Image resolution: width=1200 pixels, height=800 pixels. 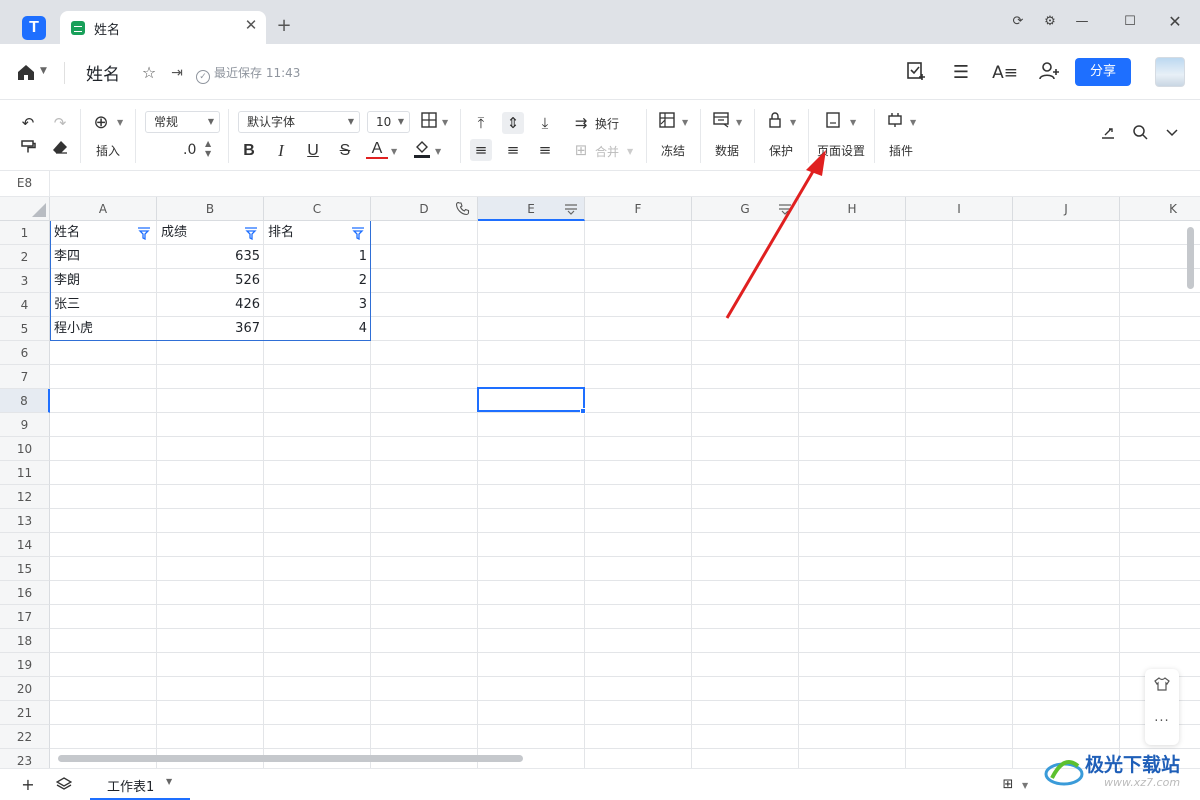 I want to click on horizontal-scrollbar, so click(x=290, y=758).